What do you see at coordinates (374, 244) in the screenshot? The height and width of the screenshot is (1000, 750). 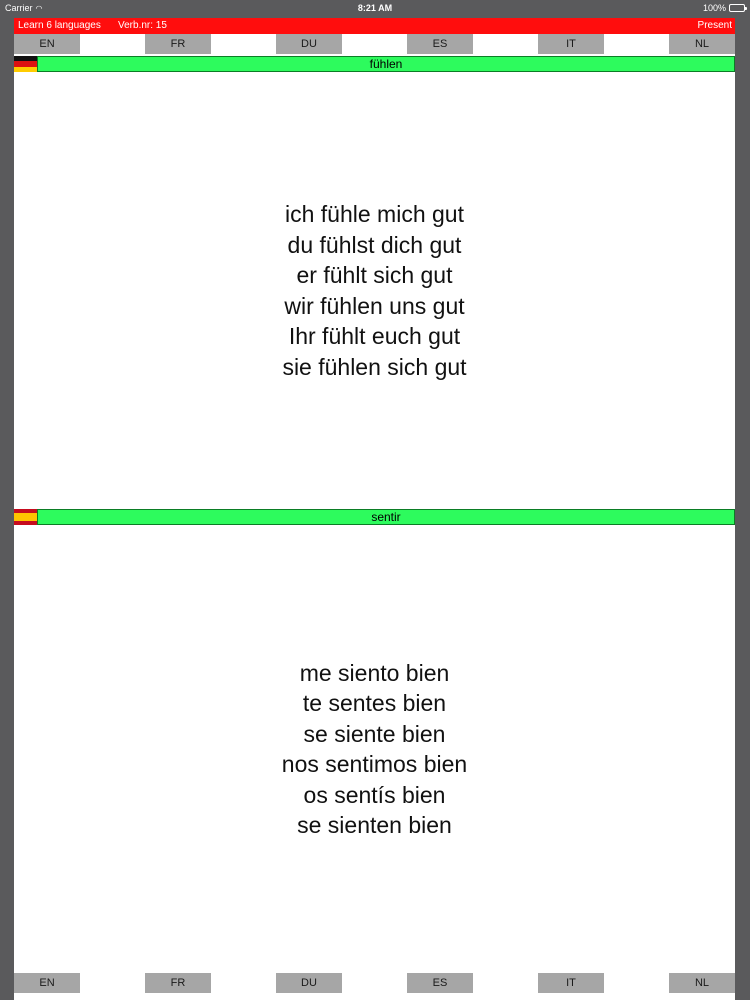 I see `conjugation-line: du fühlst dich gut` at bounding box center [374, 244].